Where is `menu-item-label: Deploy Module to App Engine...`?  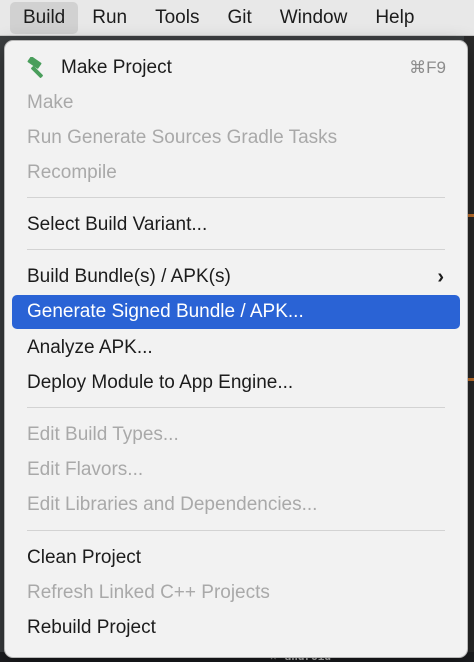 menu-item-label: Deploy Module to App Engine... is located at coordinates (160, 382).